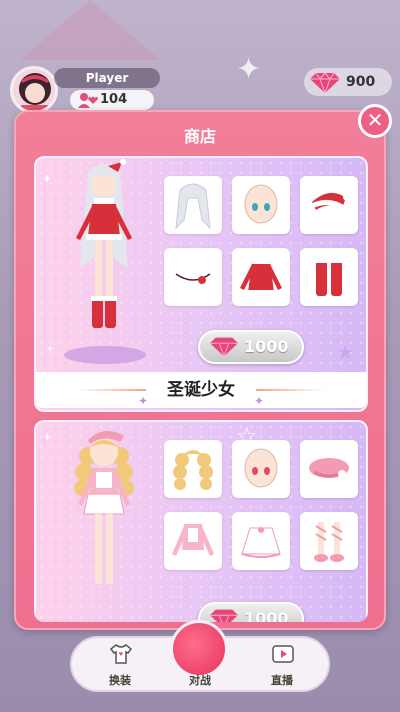 Image resolution: width=400 pixels, height=712 pixels. What do you see at coordinates (121, 654) in the screenshot?
I see `shirt-icon` at bounding box center [121, 654].